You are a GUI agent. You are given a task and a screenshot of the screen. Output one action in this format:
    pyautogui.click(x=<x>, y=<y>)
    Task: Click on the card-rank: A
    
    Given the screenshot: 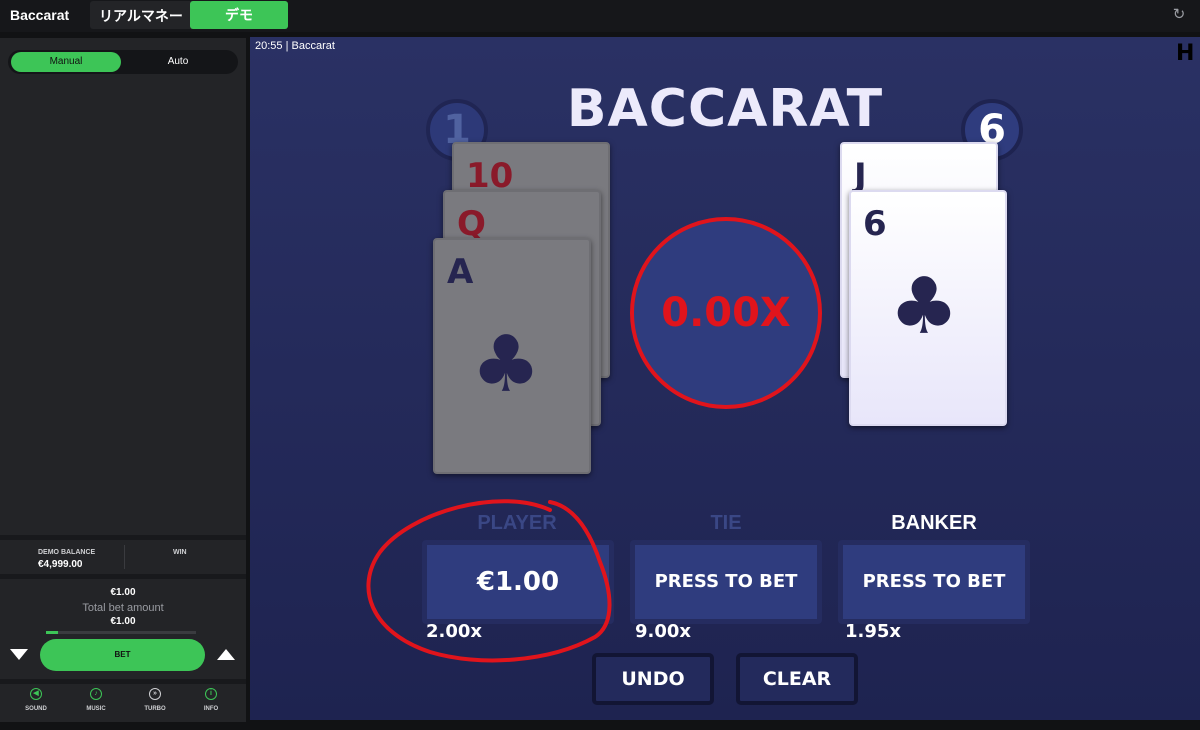 What is the action you would take?
    pyautogui.click(x=460, y=272)
    